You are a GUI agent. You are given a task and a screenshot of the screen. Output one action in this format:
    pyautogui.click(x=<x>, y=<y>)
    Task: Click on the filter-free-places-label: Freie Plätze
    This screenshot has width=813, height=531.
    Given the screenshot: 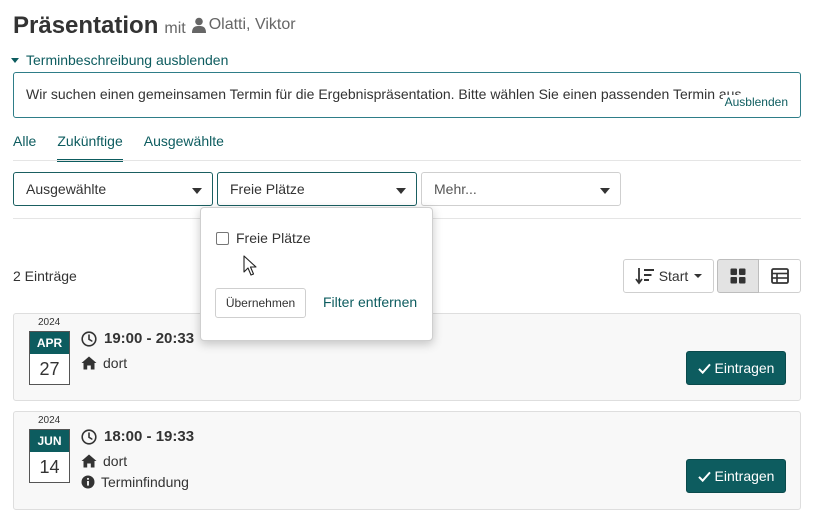 What is the action you would take?
    pyautogui.click(x=267, y=189)
    